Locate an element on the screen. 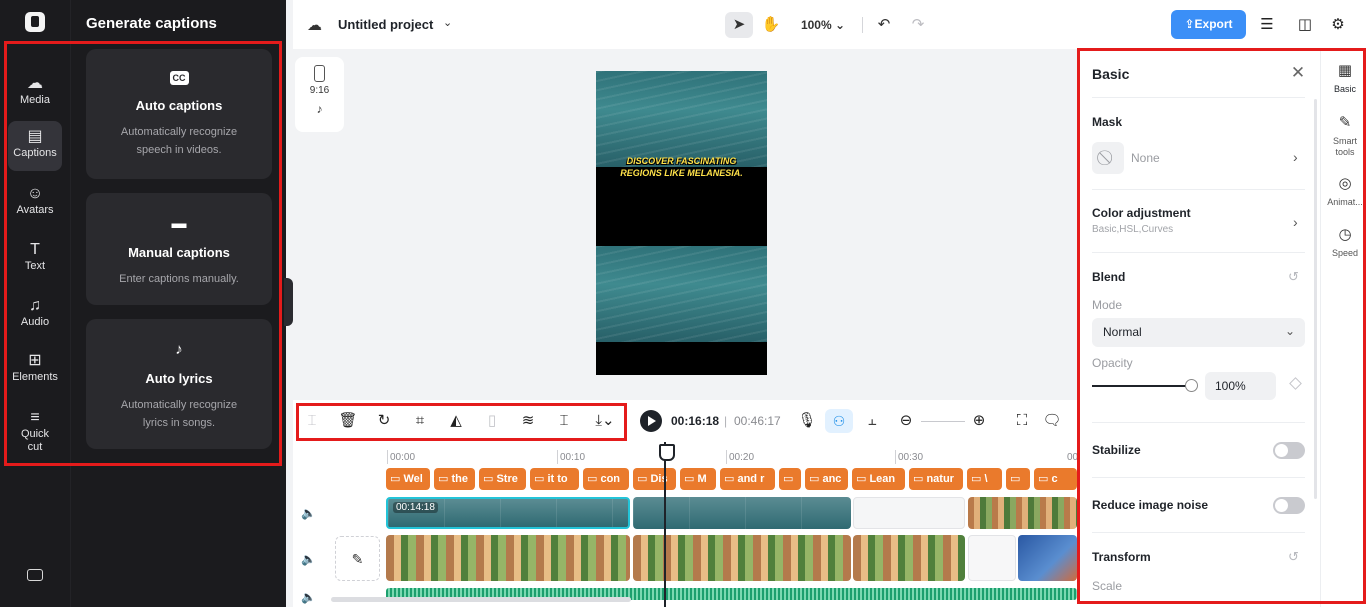  magnet-icon: ⚇ is located at coordinates (839, 421).